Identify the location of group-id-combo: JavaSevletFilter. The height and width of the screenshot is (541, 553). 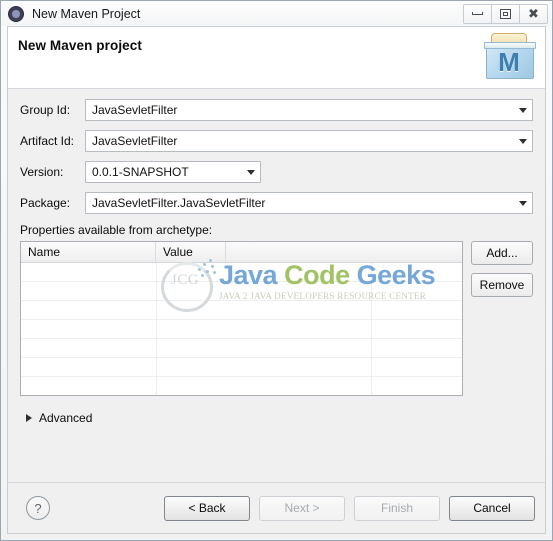
(309, 110).